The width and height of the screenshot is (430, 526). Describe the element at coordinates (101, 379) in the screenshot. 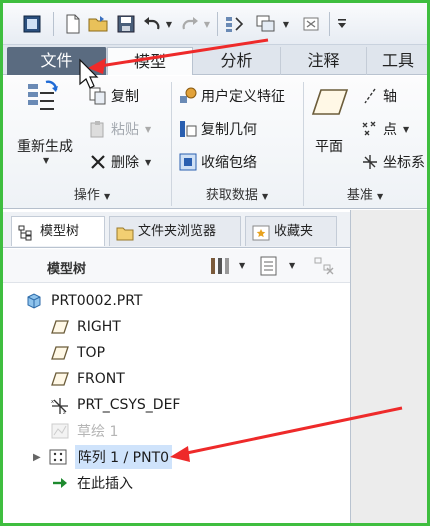

I see `tree-item-label: FRONT` at that location.